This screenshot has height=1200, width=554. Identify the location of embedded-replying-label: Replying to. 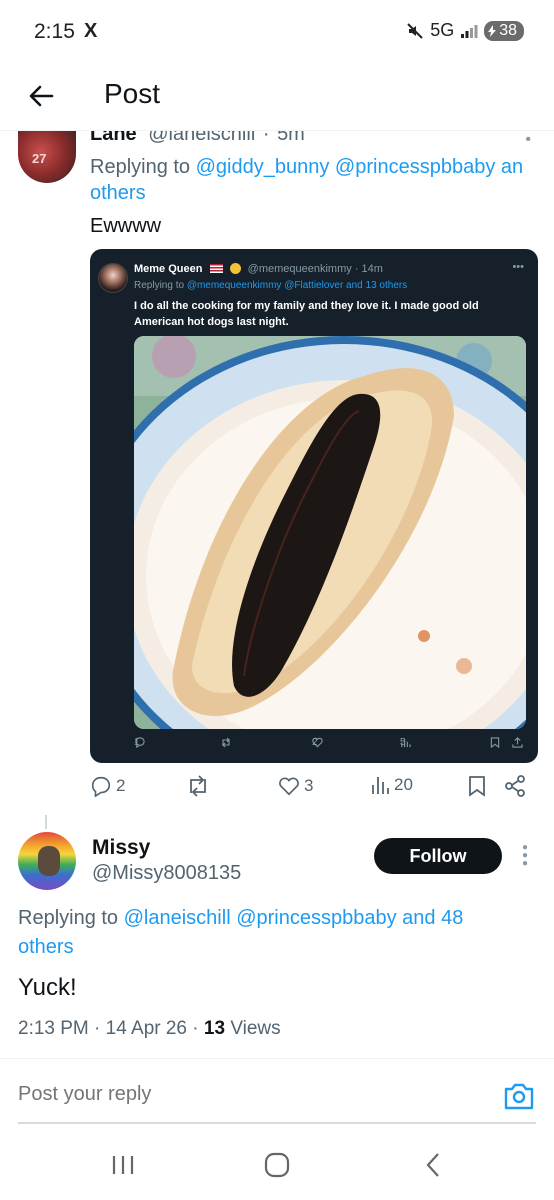
(159, 285).